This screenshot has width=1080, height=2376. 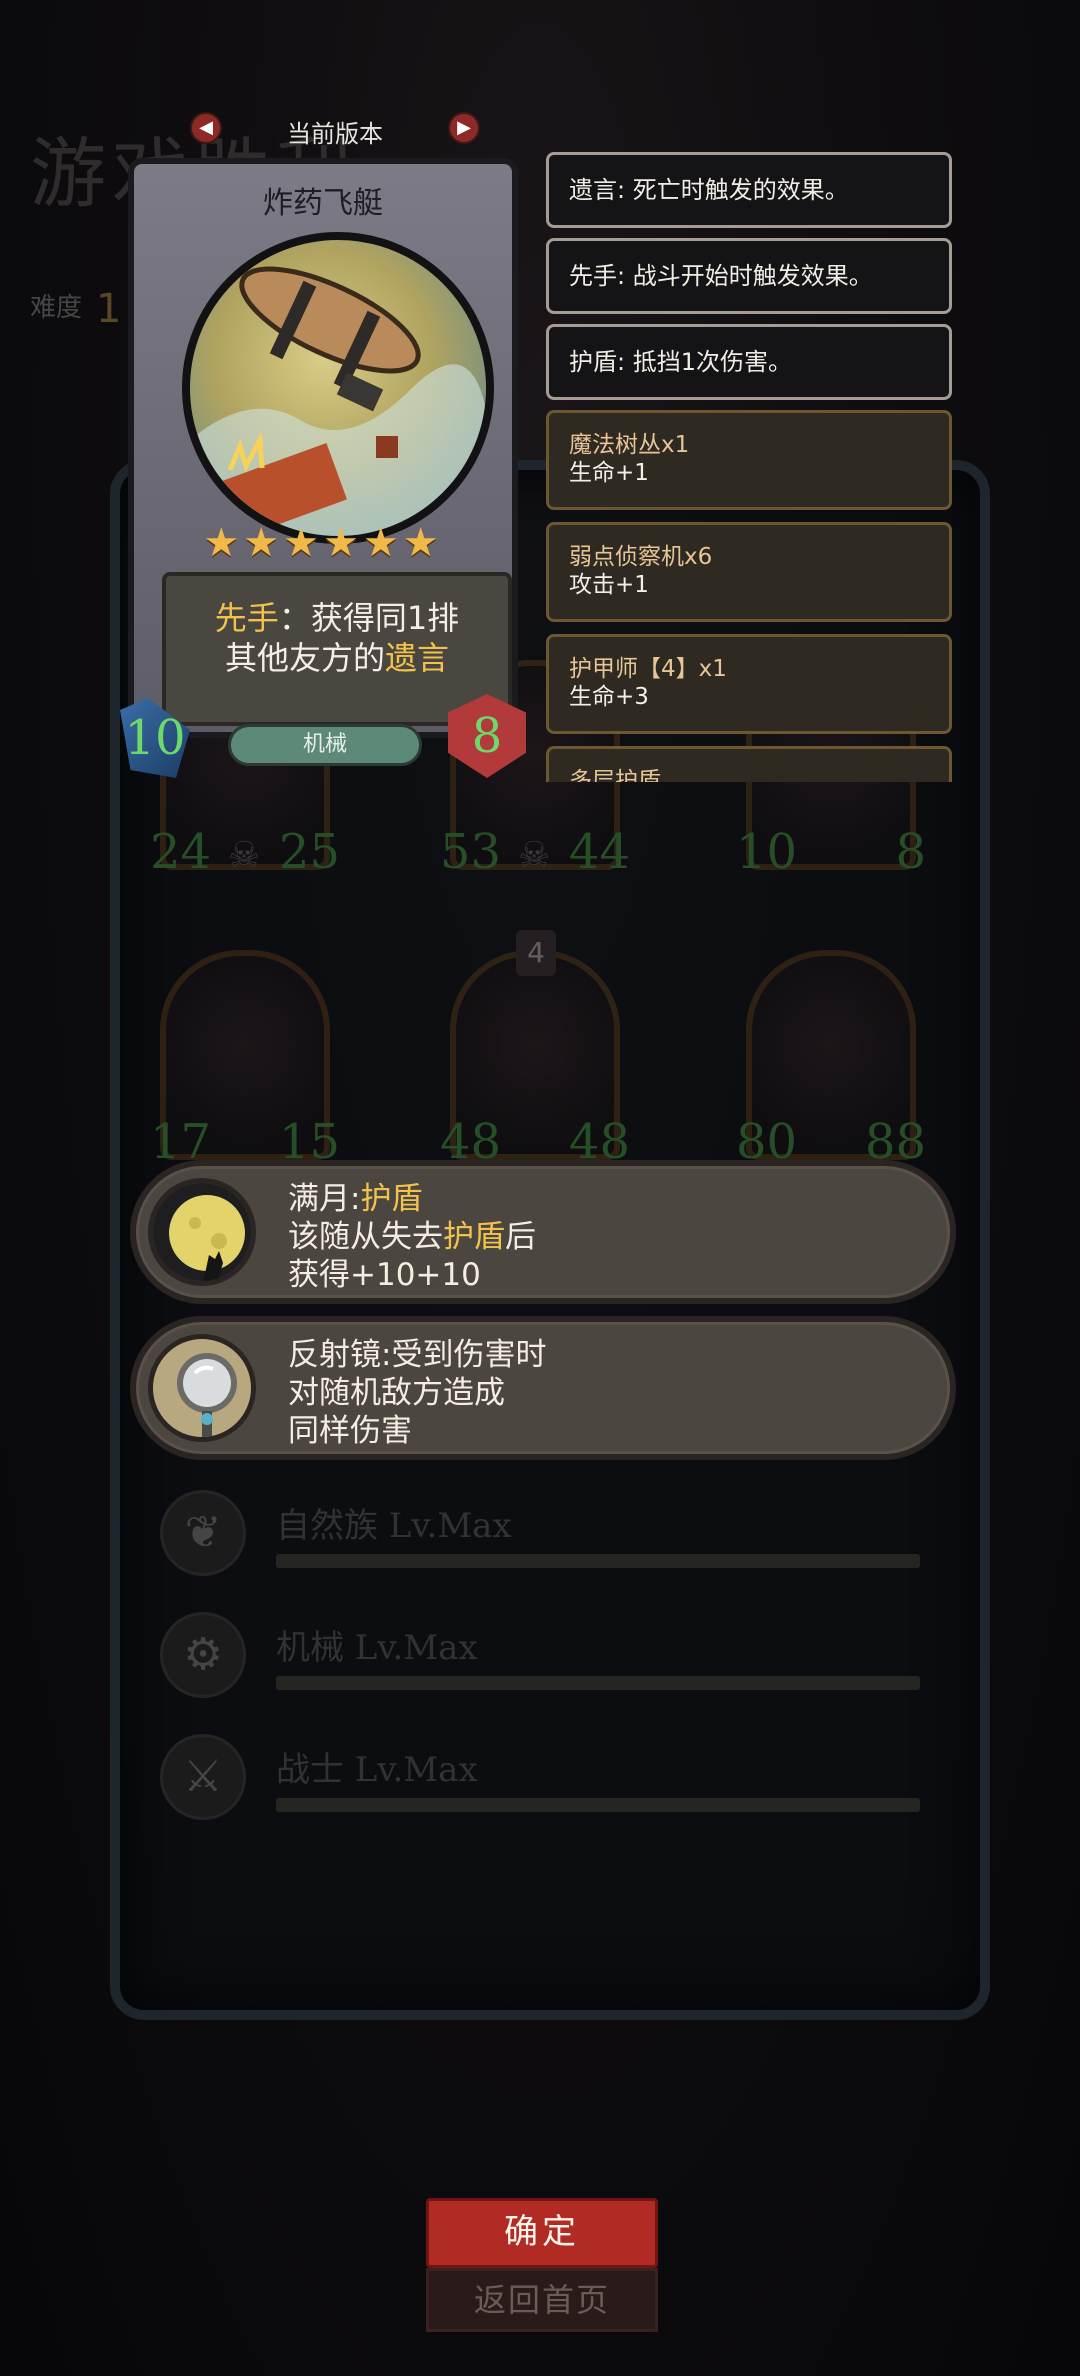 I want to click on mirror-icon, so click(x=202, y=1388).